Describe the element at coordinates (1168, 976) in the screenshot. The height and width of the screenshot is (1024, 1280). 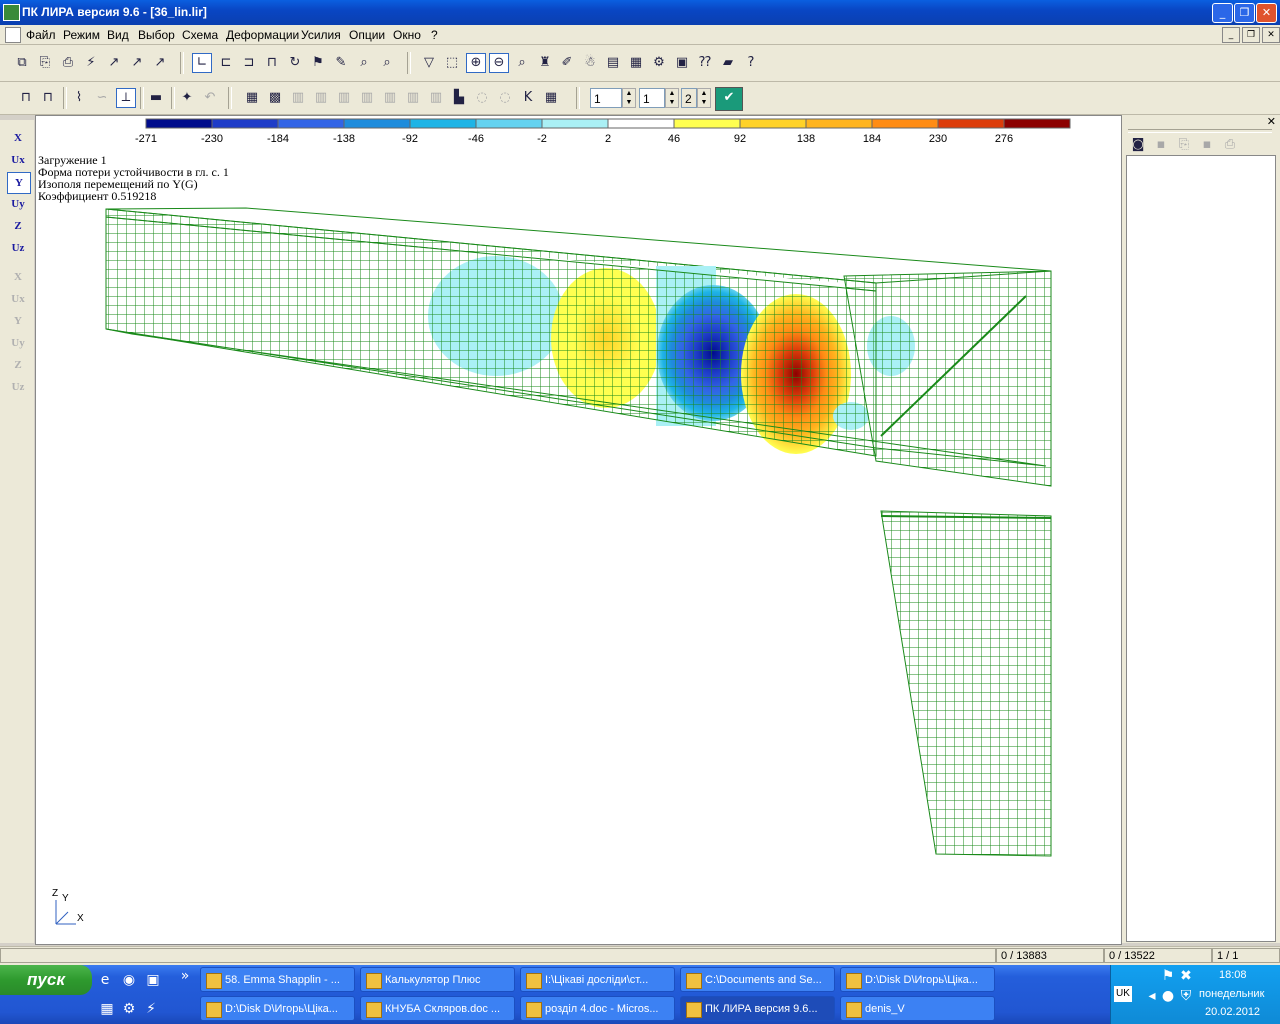
I see `tray-network-icon: ⚑` at that location.